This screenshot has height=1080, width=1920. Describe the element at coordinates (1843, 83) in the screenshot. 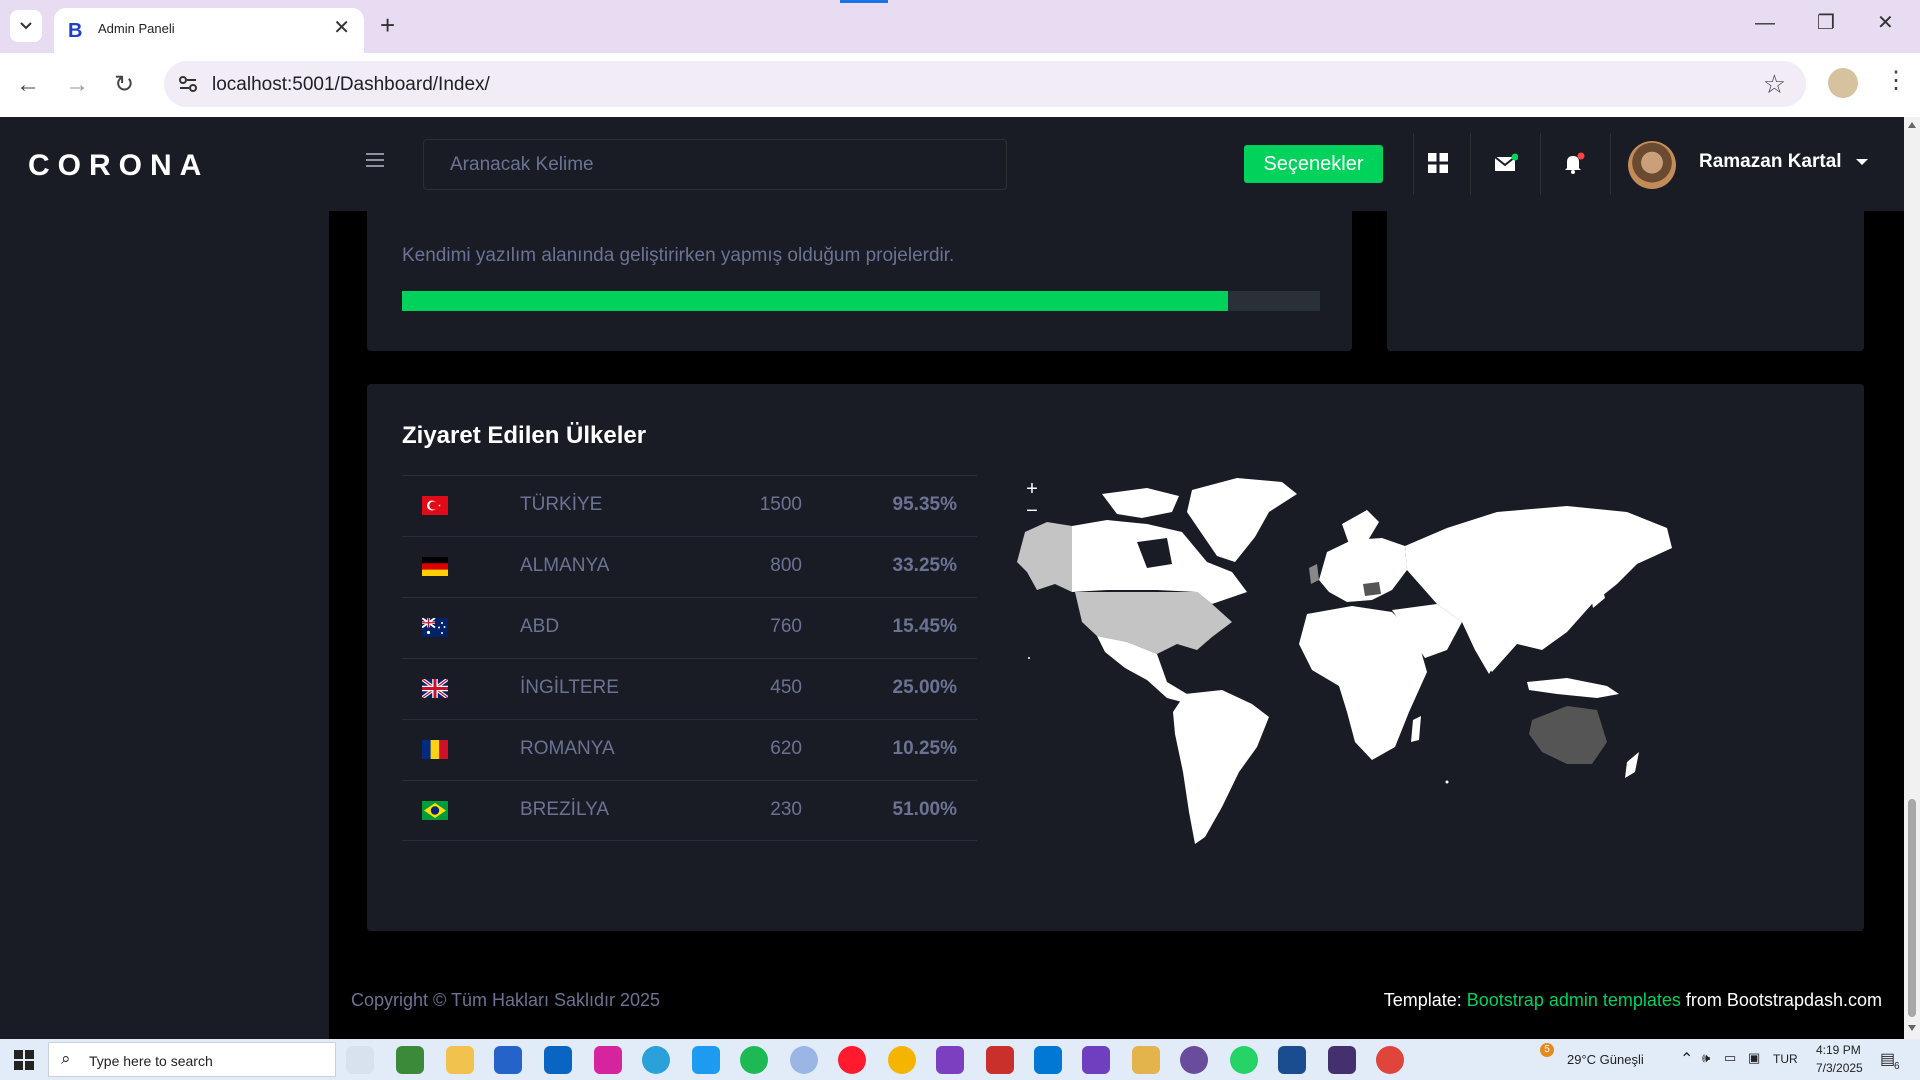

I see `profile-avatar-icon` at that location.